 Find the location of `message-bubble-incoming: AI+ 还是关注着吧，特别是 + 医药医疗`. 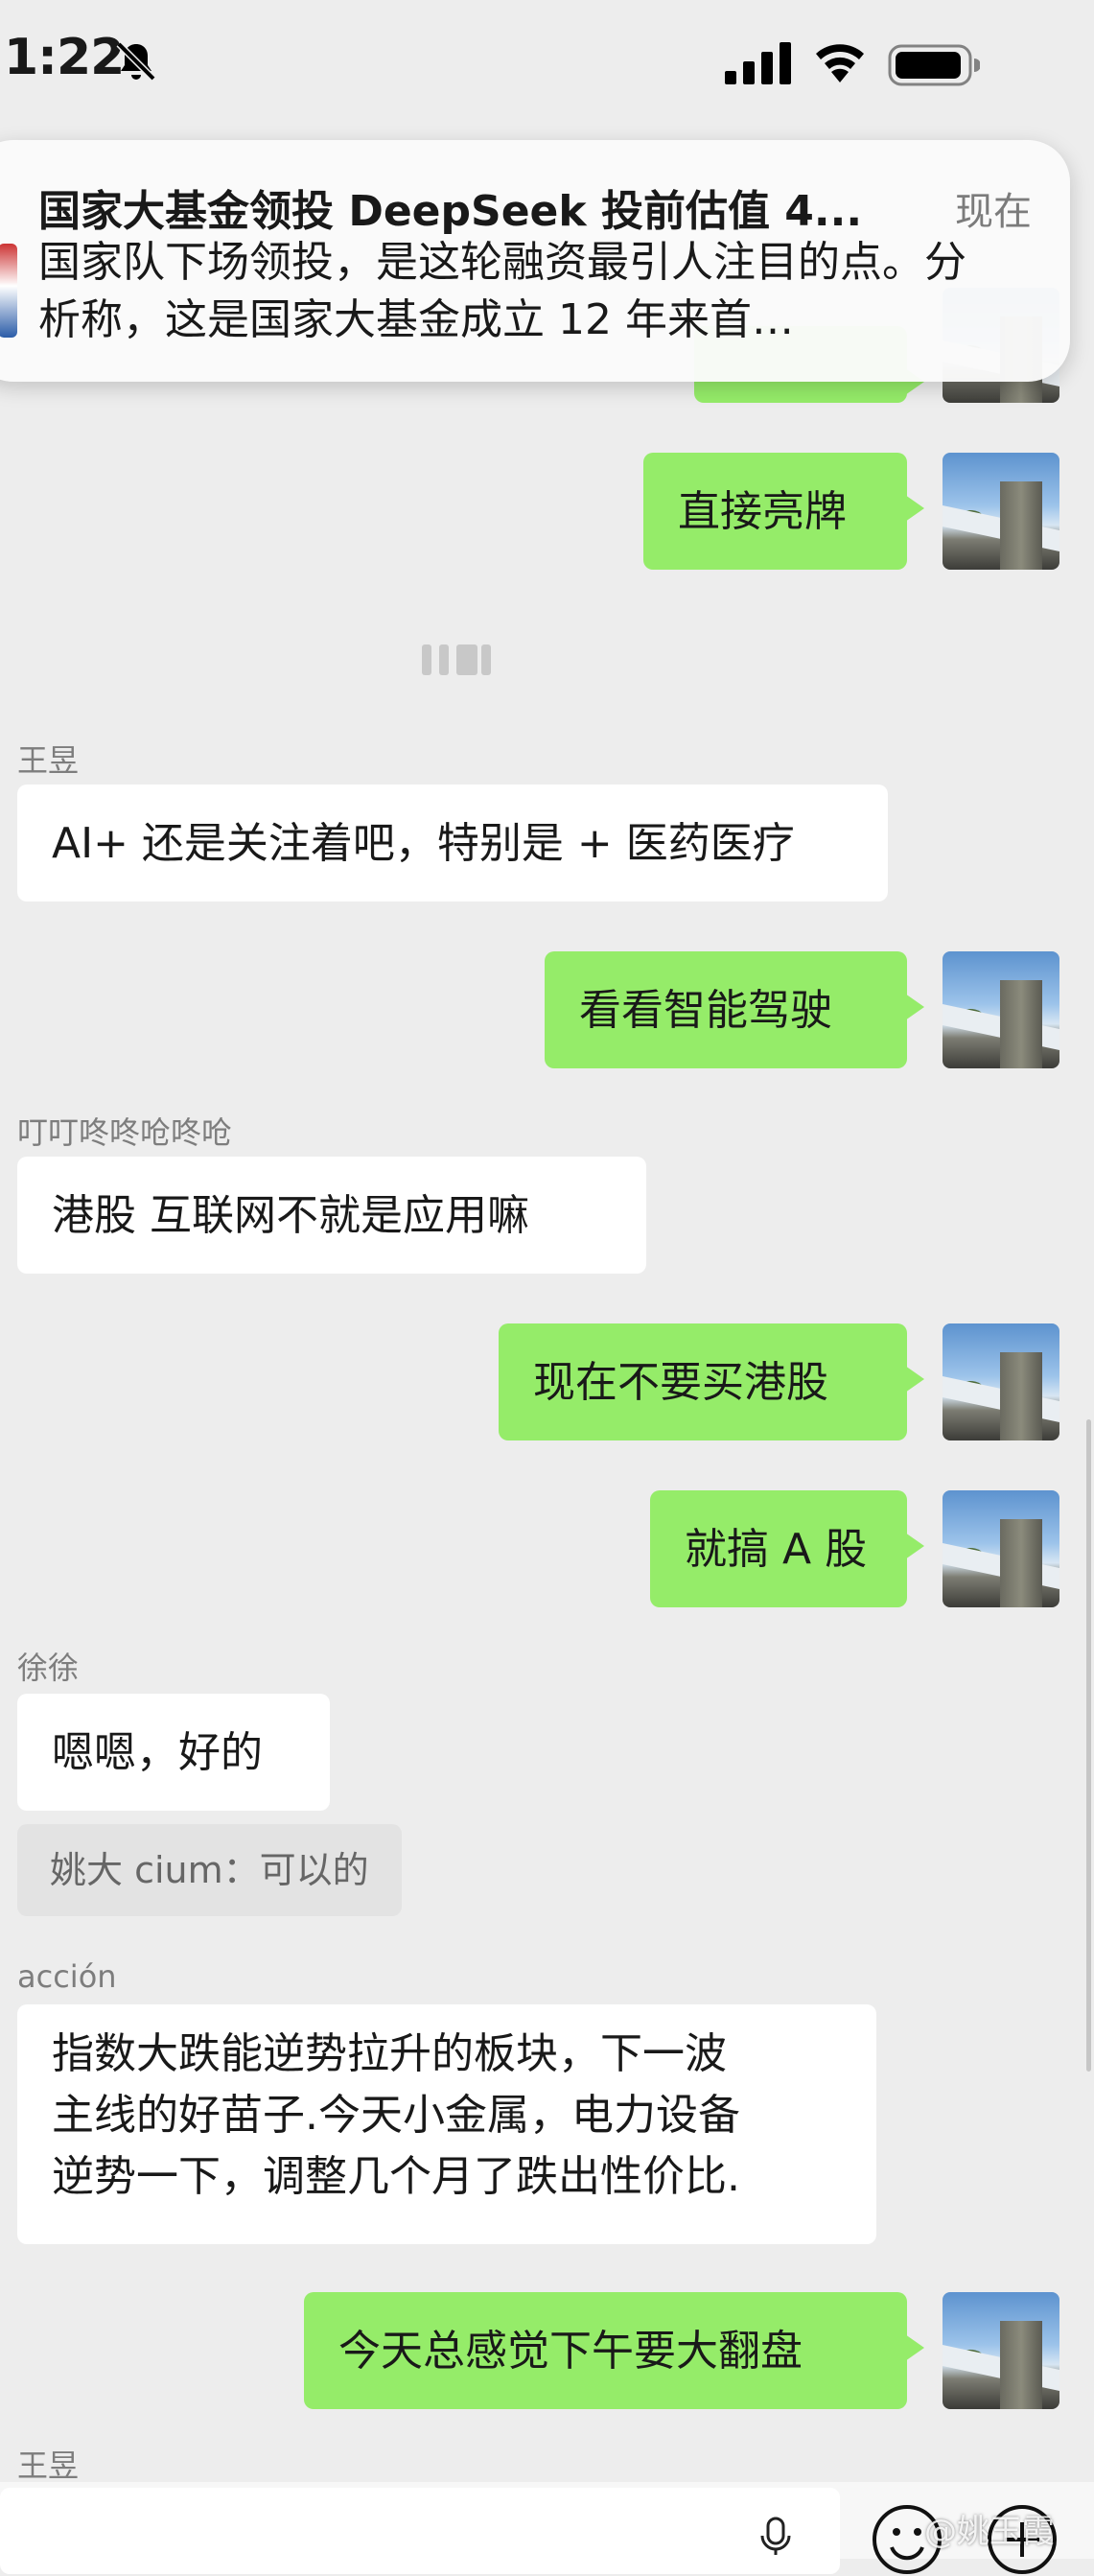

message-bubble-incoming: AI+ 还是关注着吧，特别是 + 医药医疗 is located at coordinates (453, 843).